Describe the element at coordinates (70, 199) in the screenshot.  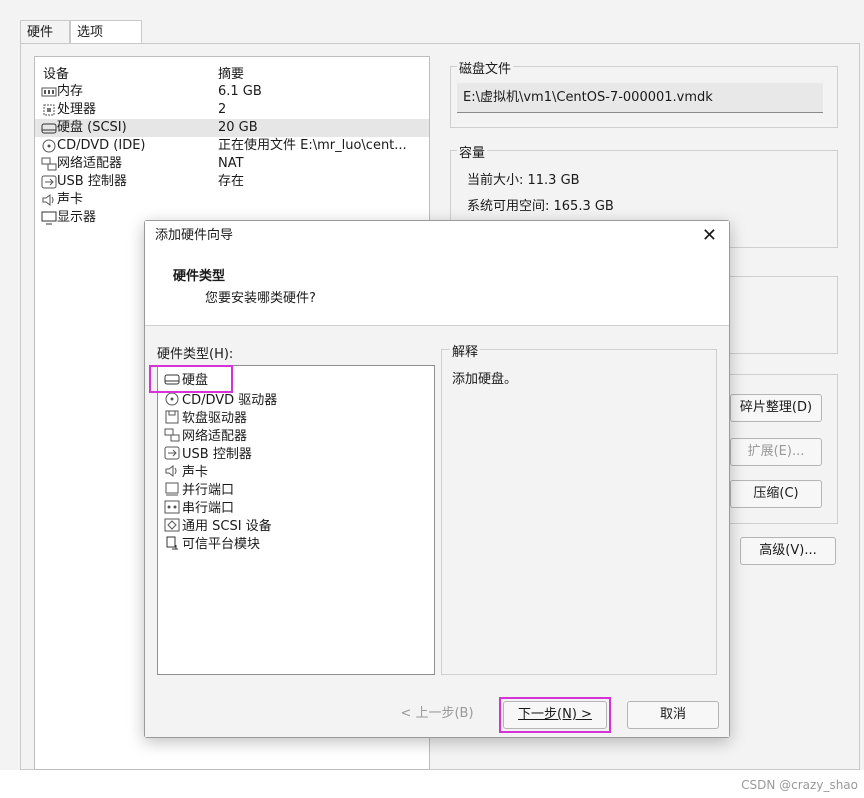
I see `device-name: 声卡` at that location.